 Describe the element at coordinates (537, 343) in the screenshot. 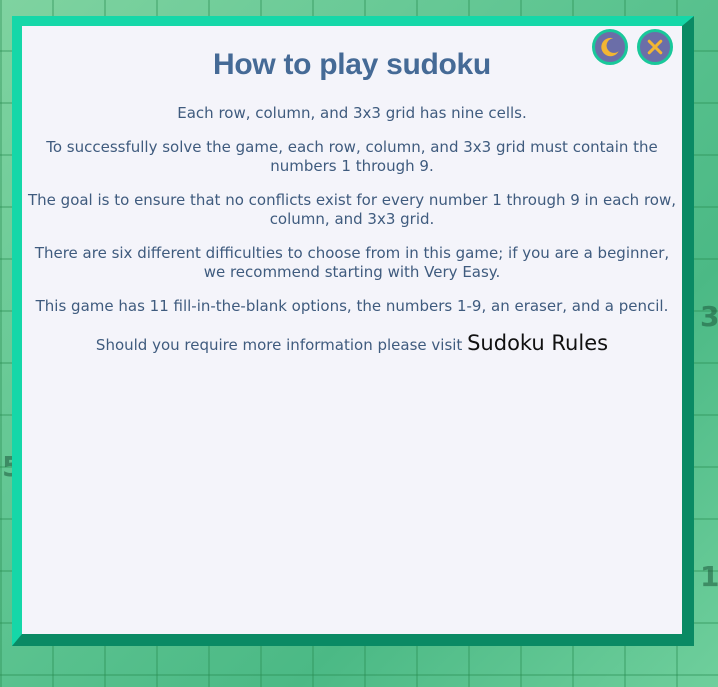

I see `sudoku-rules-link: Sudoku Rules` at that location.